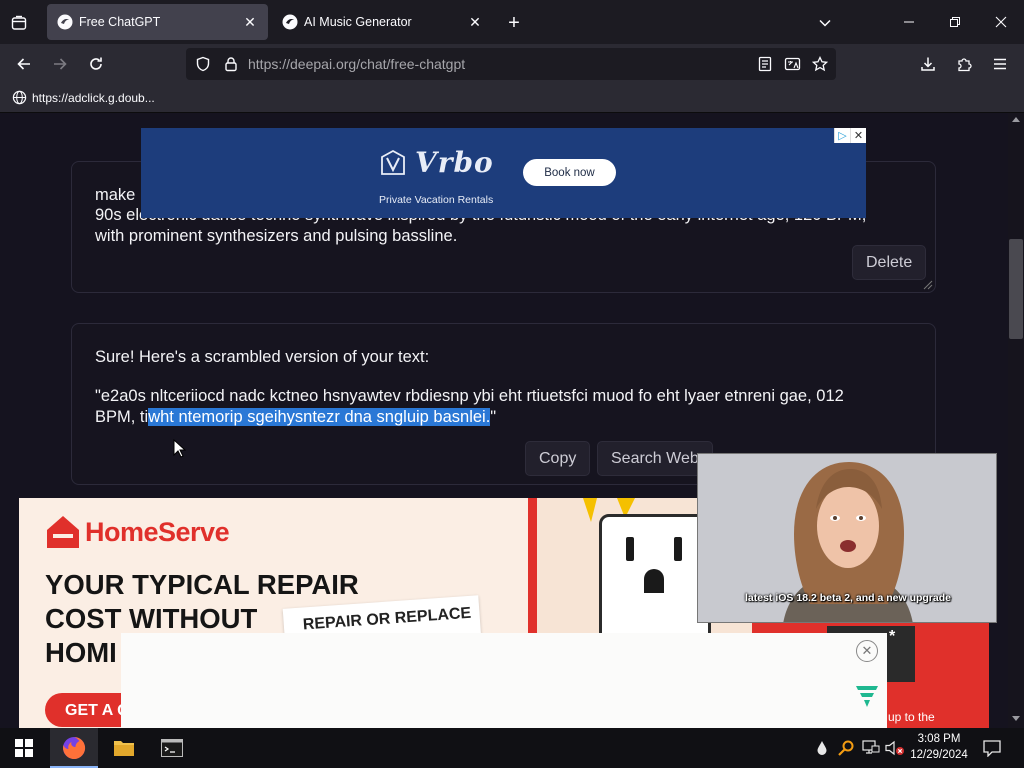 This screenshot has width=1024, height=768. I want to click on puzzle-icon, so click(965, 65).